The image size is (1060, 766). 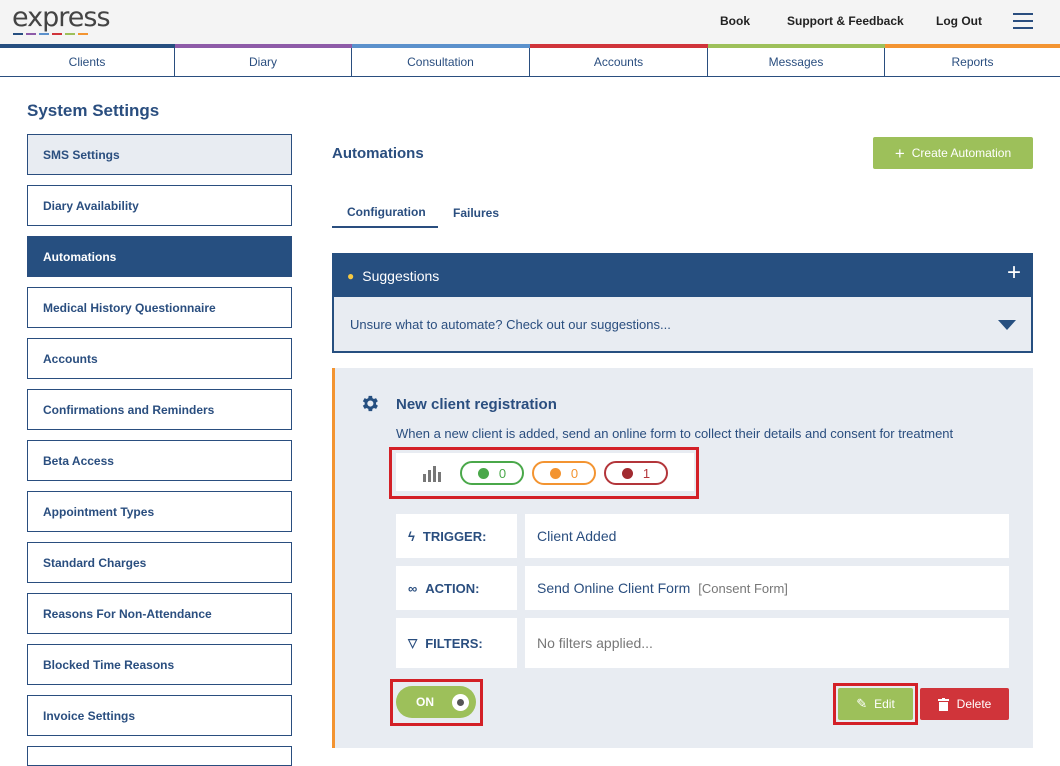 What do you see at coordinates (159, 562) in the screenshot?
I see `sidebar-item-standard-charges: Standard Charges` at bounding box center [159, 562].